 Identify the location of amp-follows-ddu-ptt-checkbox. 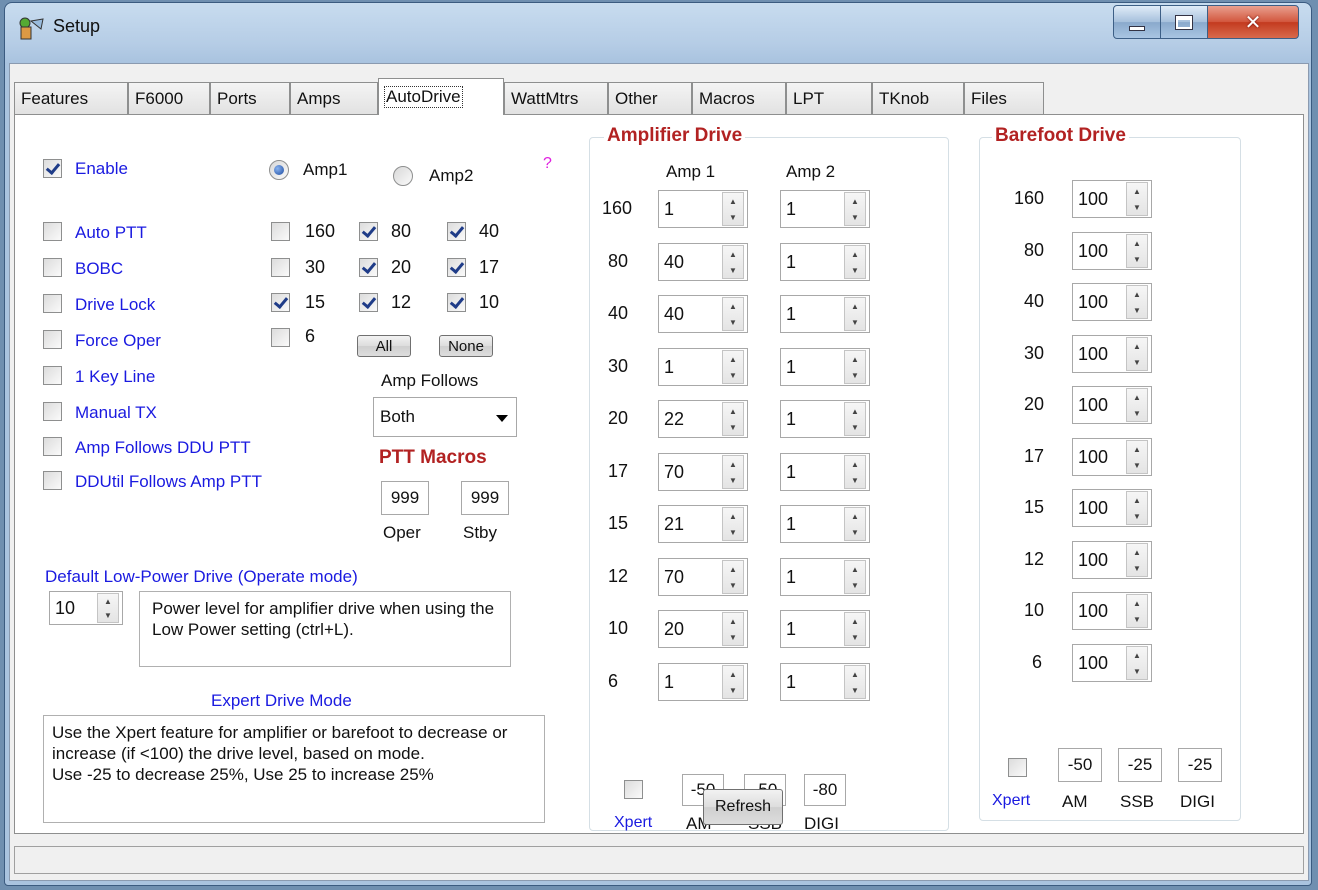
(52, 446).